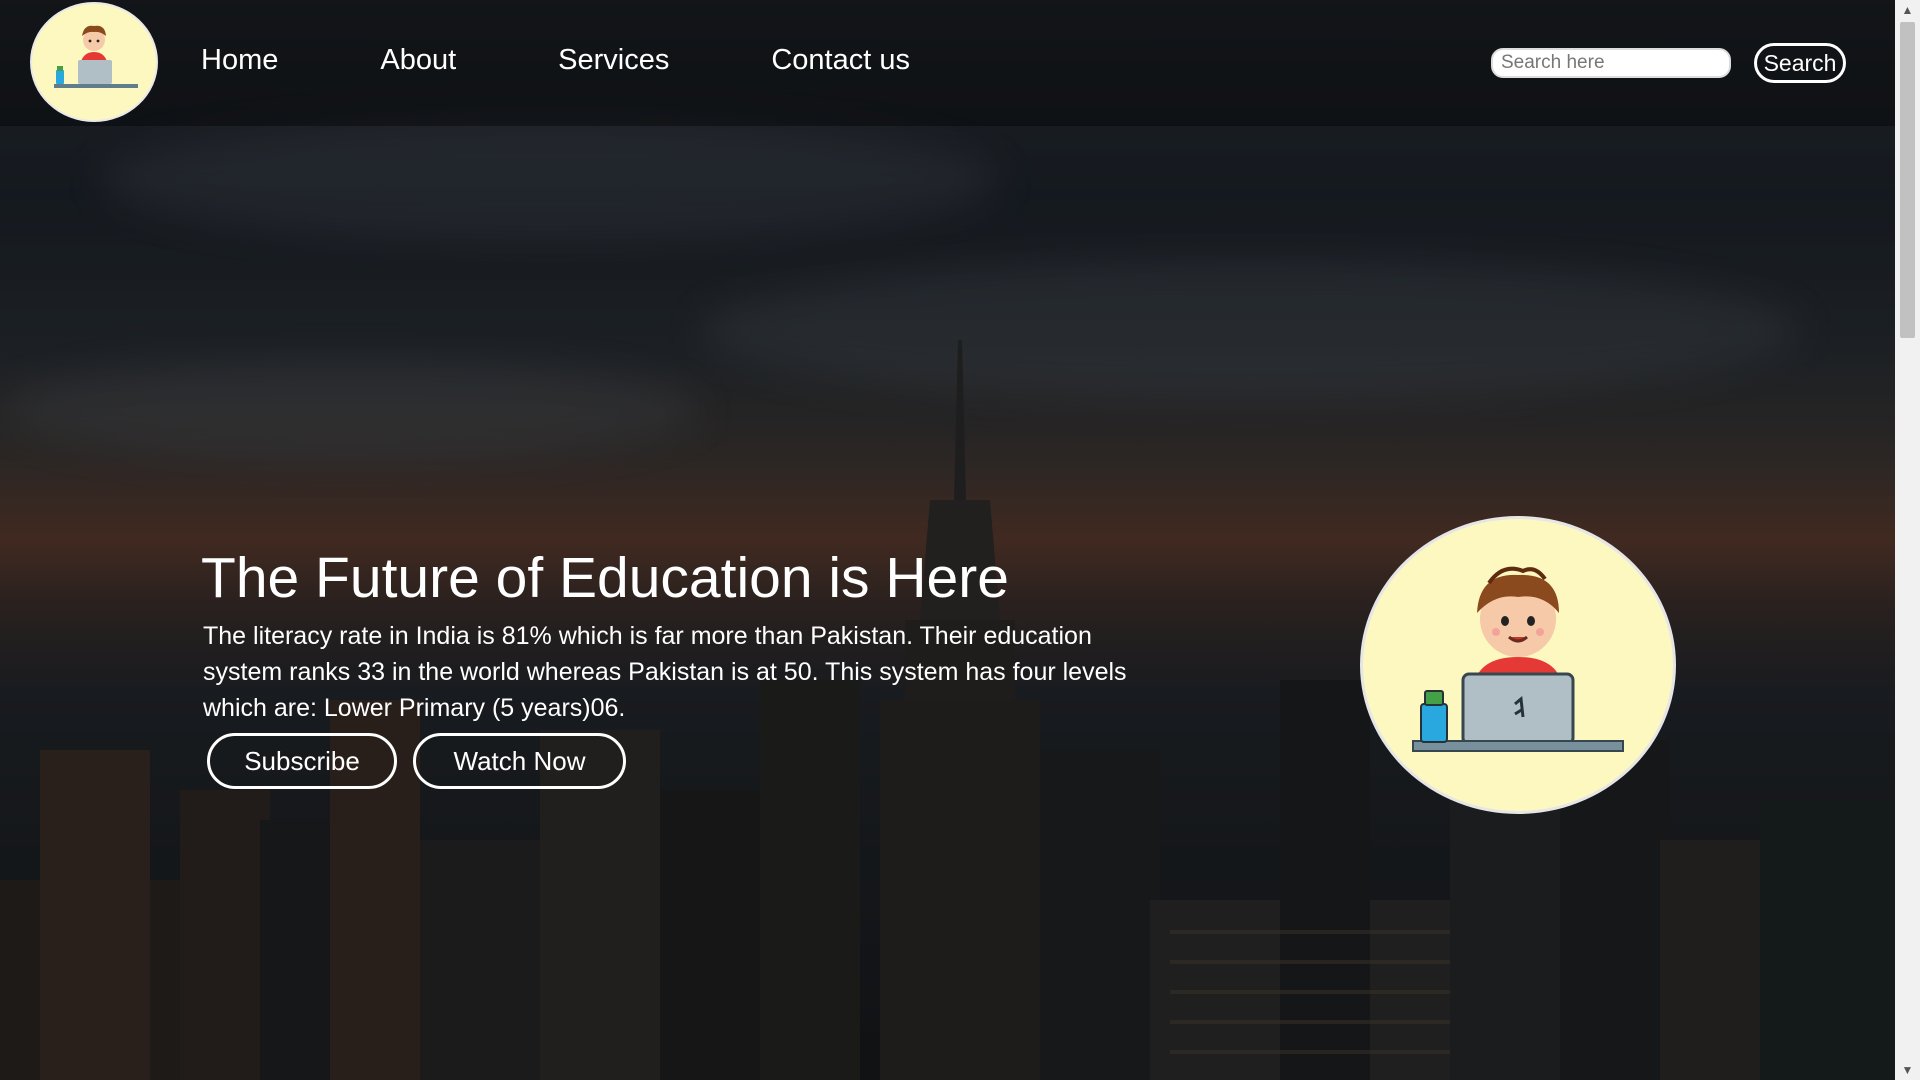  I want to click on search-input, so click(1611, 63).